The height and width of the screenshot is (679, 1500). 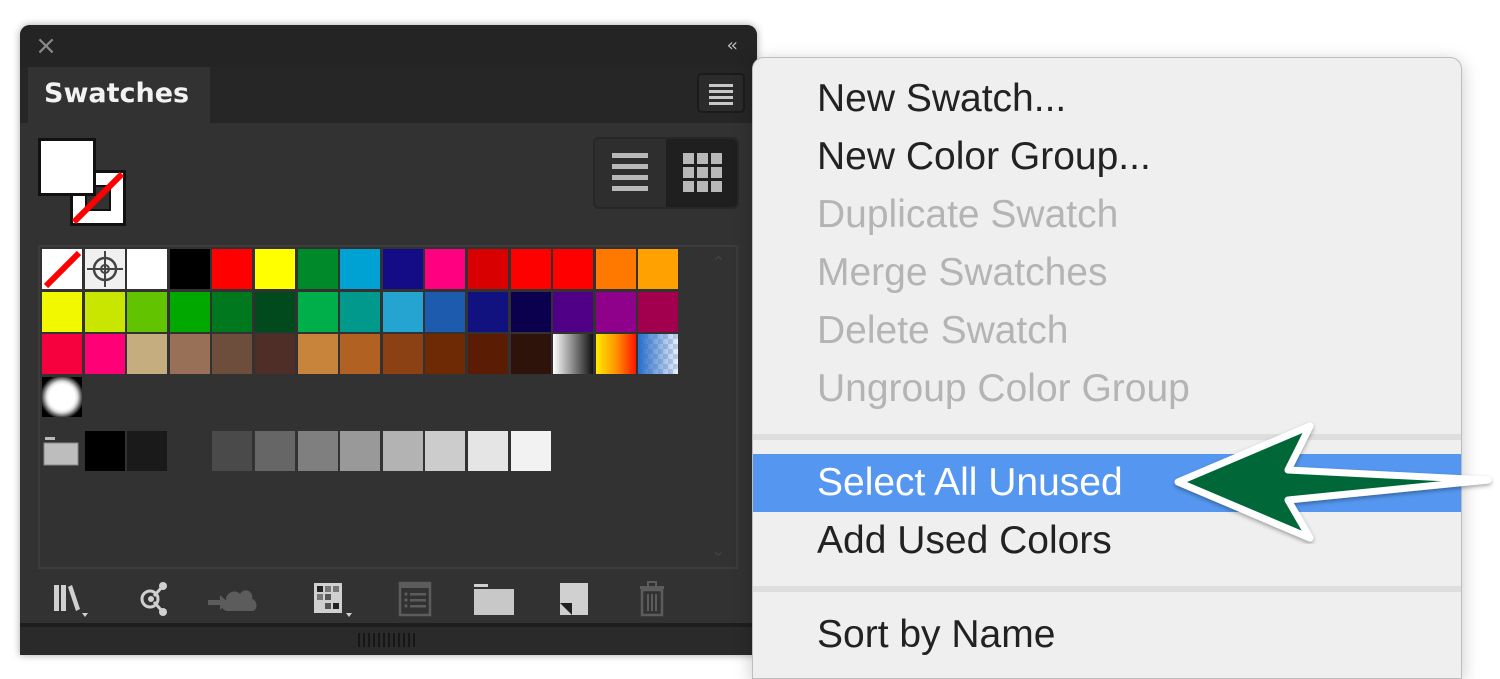 I want to click on menu-item-ungroup-color-group: Ungroup Color Group, so click(x=1003, y=388).